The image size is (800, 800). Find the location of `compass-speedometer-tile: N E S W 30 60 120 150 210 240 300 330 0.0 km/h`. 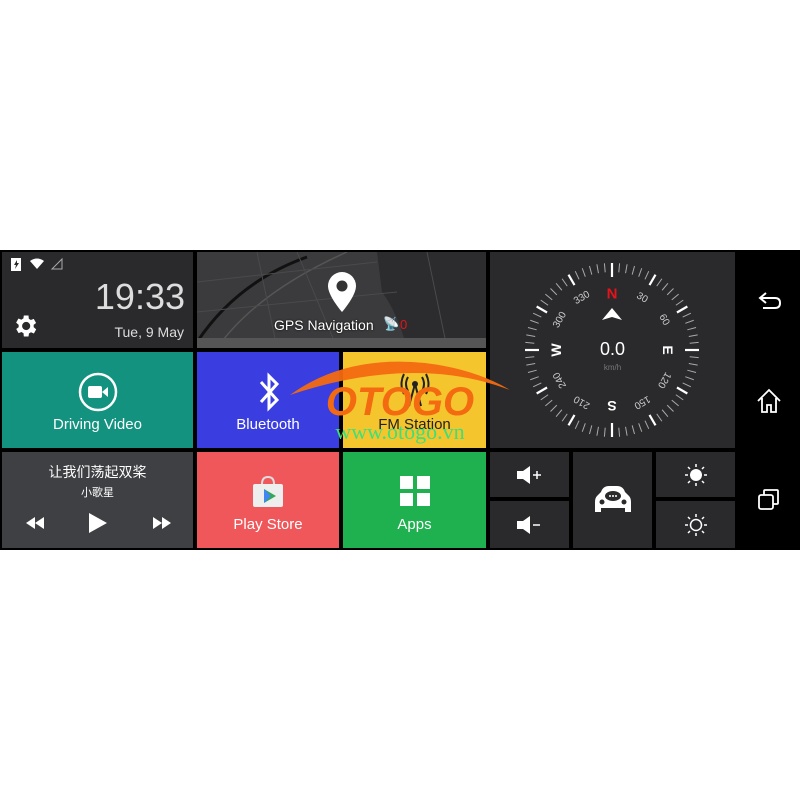

compass-speedometer-tile: N E S W 30 60 120 150 210 240 300 330 0.0 km/h is located at coordinates (612, 350).